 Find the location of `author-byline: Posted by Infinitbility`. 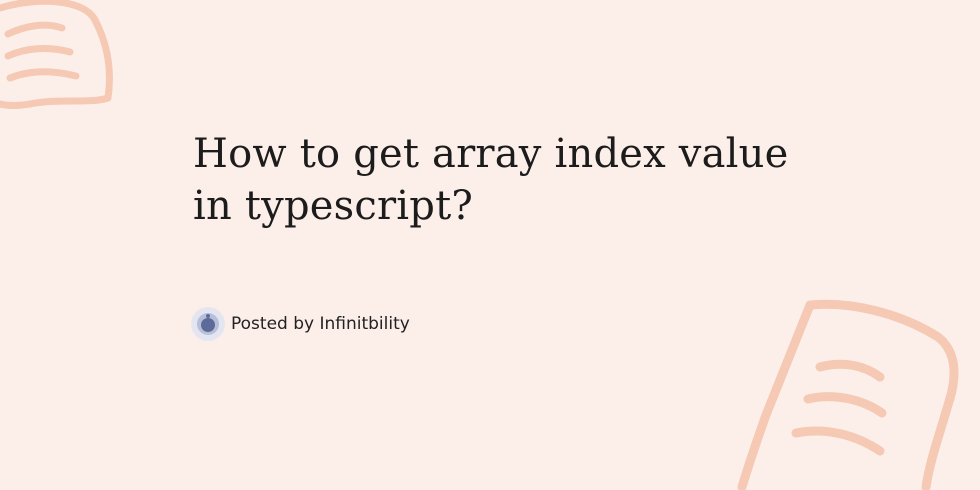

author-byline: Posted by Infinitbility is located at coordinates (300, 324).